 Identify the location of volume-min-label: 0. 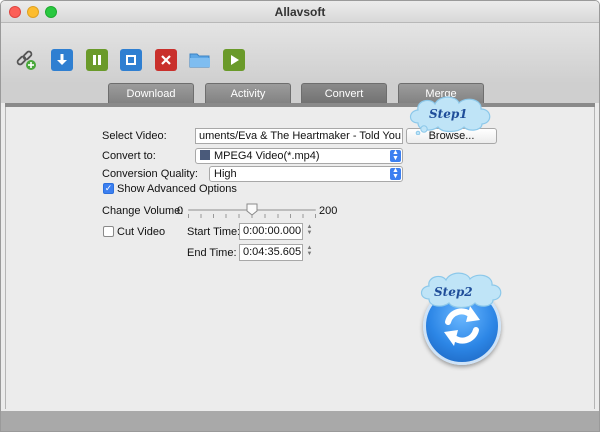
(180, 211).